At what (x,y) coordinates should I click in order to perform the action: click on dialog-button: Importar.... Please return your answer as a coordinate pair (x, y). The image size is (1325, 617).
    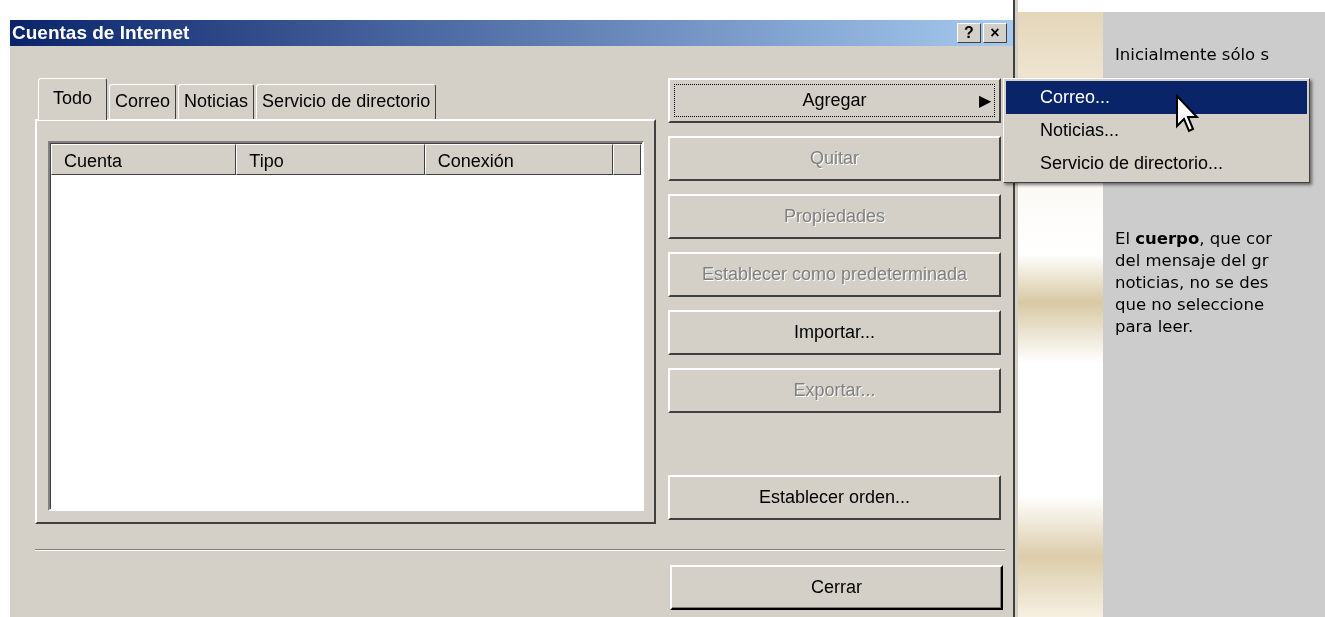
    Looking at the image, I should click on (834, 332).